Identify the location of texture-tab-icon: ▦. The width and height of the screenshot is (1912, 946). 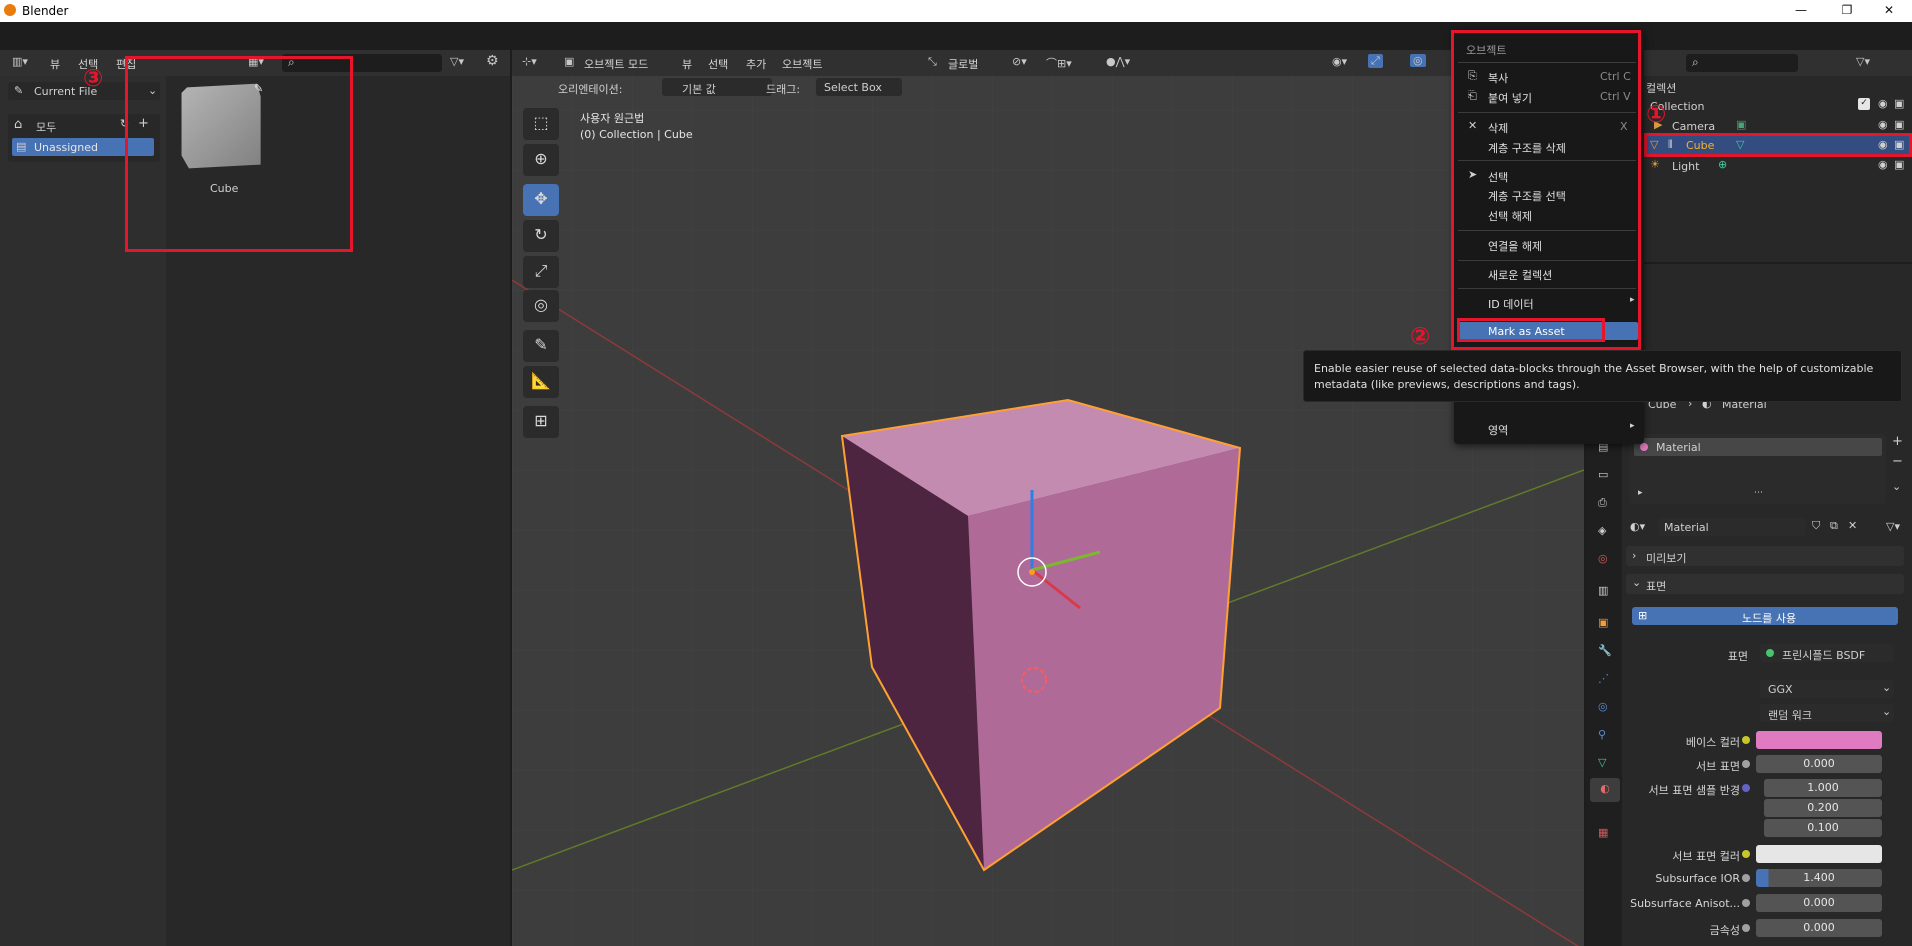
(1603, 832).